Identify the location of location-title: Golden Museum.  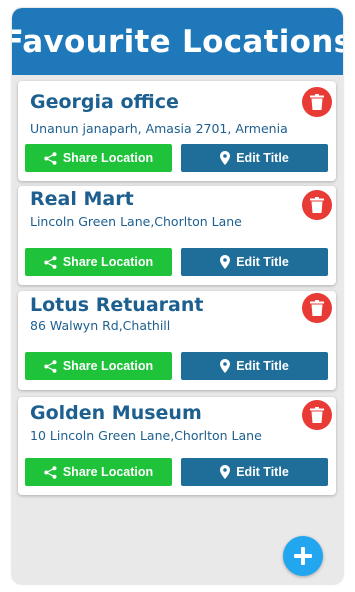
(116, 413).